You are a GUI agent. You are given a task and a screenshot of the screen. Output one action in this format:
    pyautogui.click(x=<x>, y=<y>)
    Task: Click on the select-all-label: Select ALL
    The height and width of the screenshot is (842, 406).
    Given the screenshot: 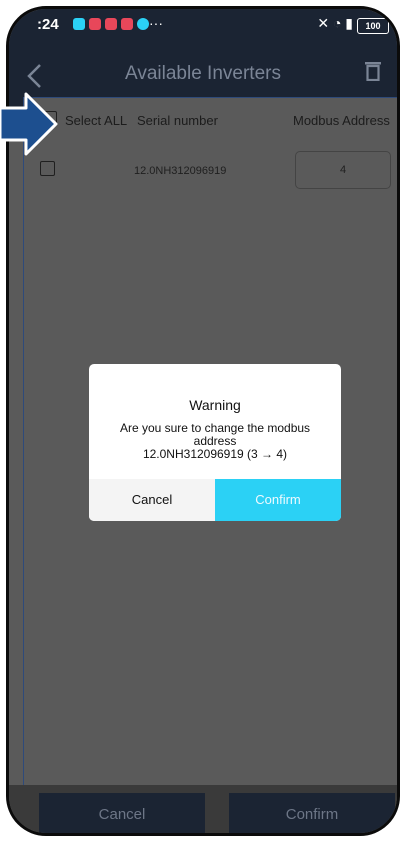 What is the action you would take?
    pyautogui.click(x=96, y=120)
    